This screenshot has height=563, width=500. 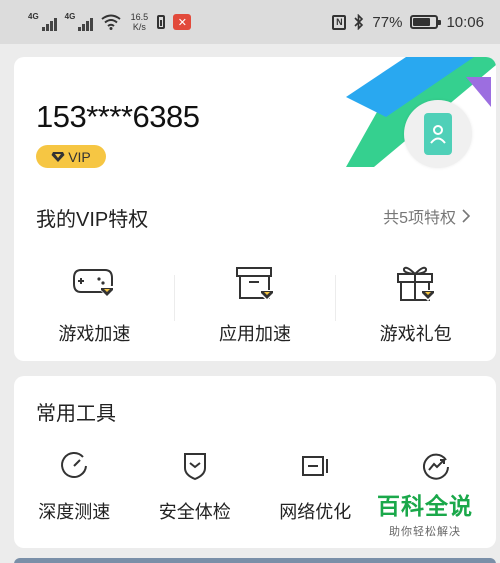 I want to click on view-all-privileges-link: 共5项特权, so click(x=426, y=216).